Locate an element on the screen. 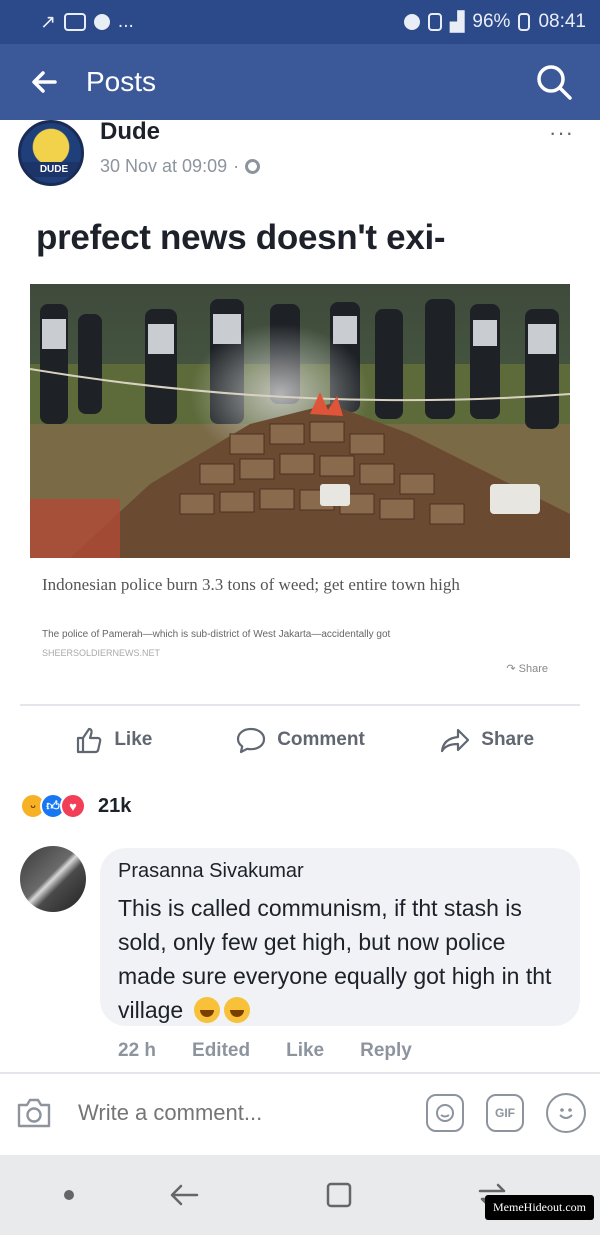 The image size is (600, 1235). post-meta: 30 Nov at 09:09 · is located at coordinates (180, 166).